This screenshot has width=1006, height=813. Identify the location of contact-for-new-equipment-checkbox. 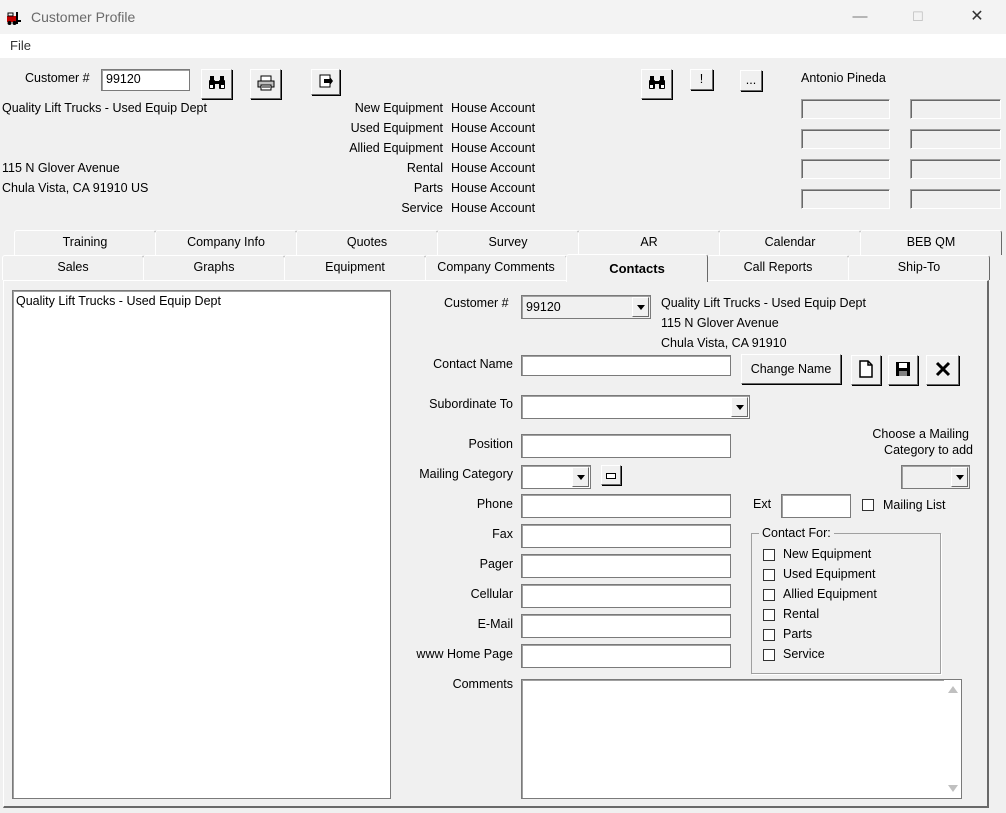
(769, 555).